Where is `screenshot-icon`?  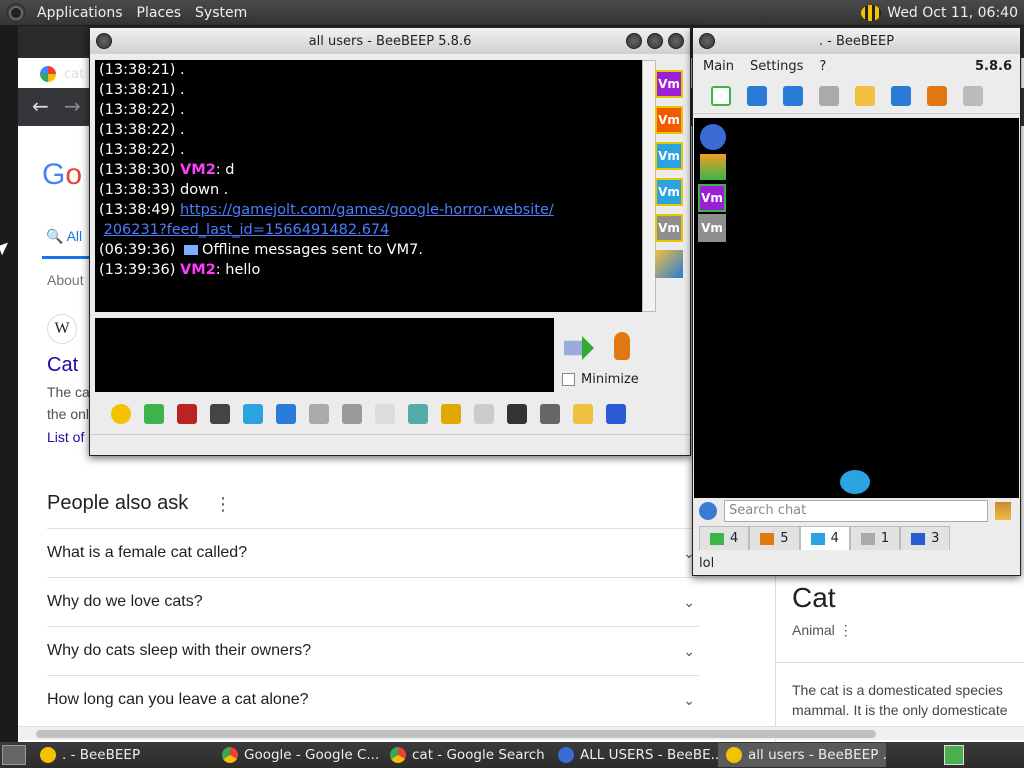 screenshot-icon is located at coordinates (517, 414).